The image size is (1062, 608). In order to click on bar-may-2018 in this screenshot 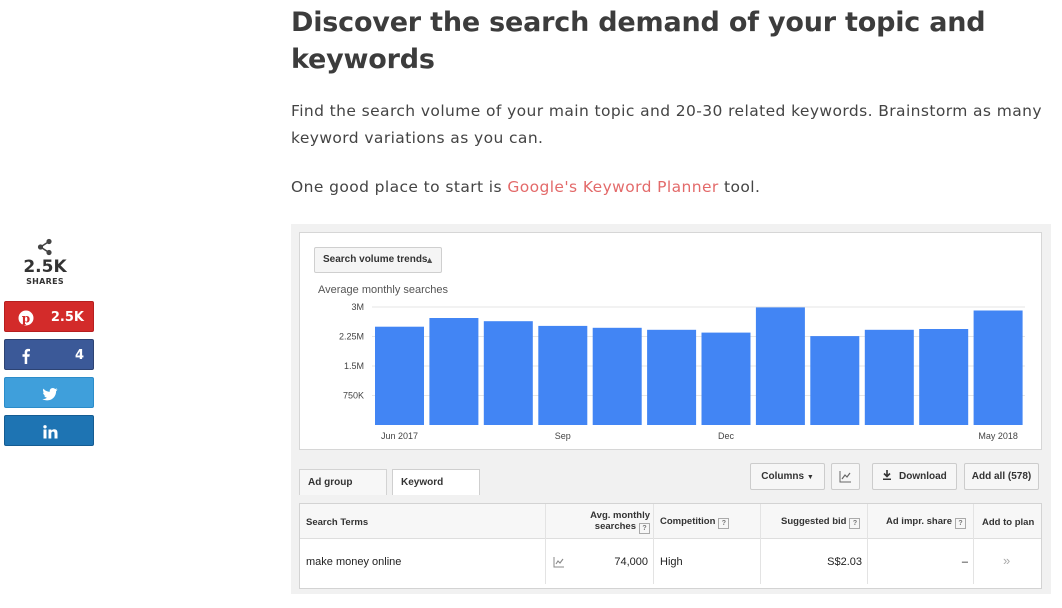, I will do `click(998, 368)`.